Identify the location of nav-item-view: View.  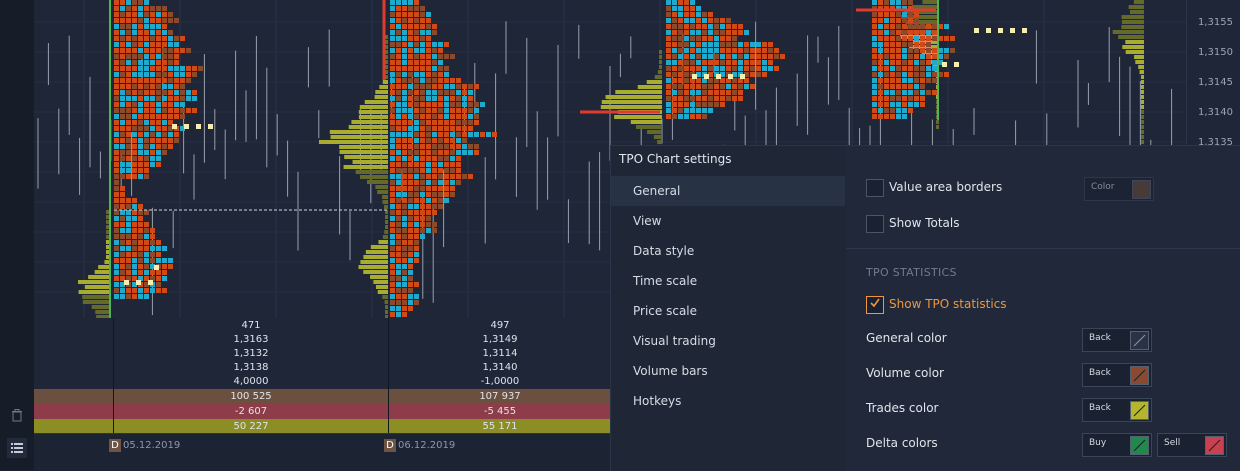
(728, 221).